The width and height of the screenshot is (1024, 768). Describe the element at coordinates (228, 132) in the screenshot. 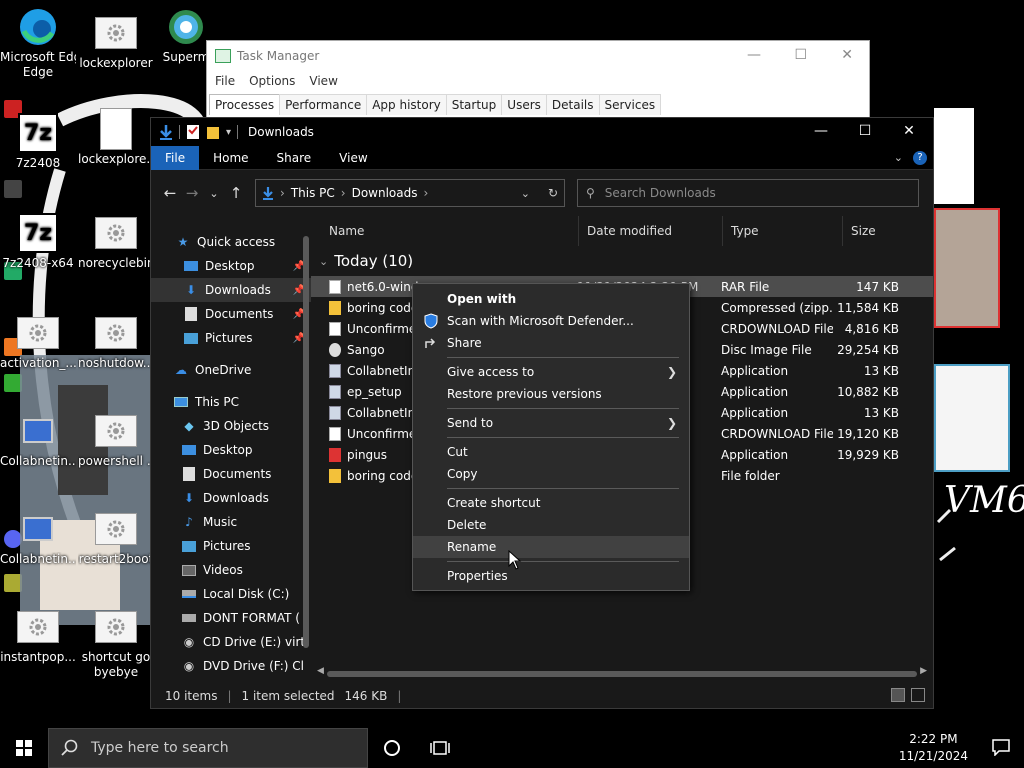

I see `chevron-down-icon: ▾` at that location.